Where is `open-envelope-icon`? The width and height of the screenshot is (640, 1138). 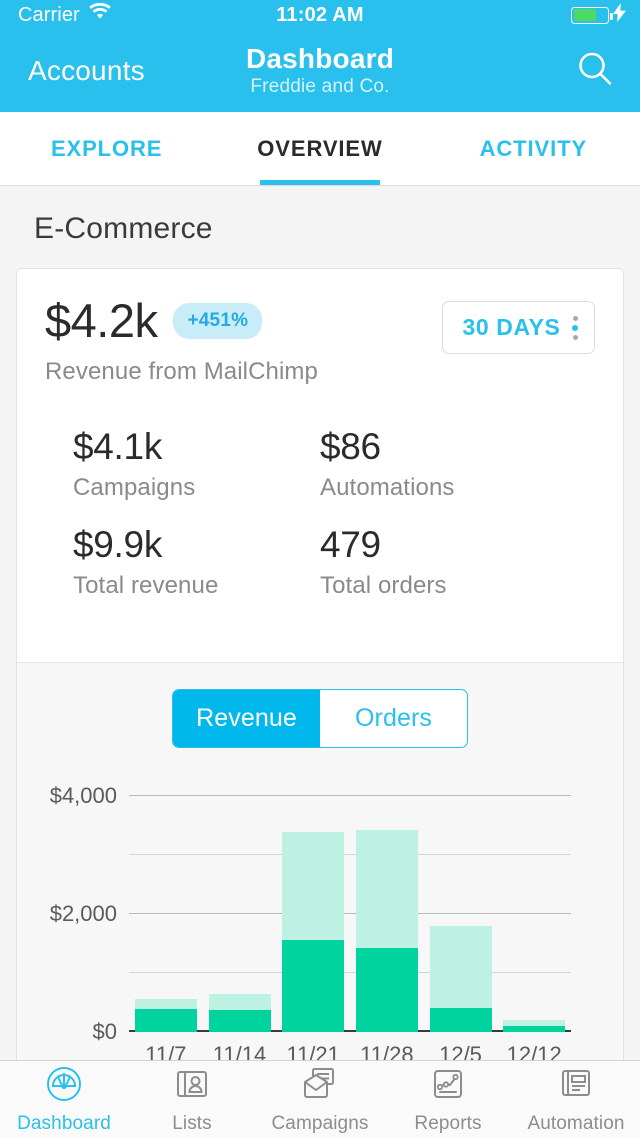 open-envelope-icon is located at coordinates (320, 1086).